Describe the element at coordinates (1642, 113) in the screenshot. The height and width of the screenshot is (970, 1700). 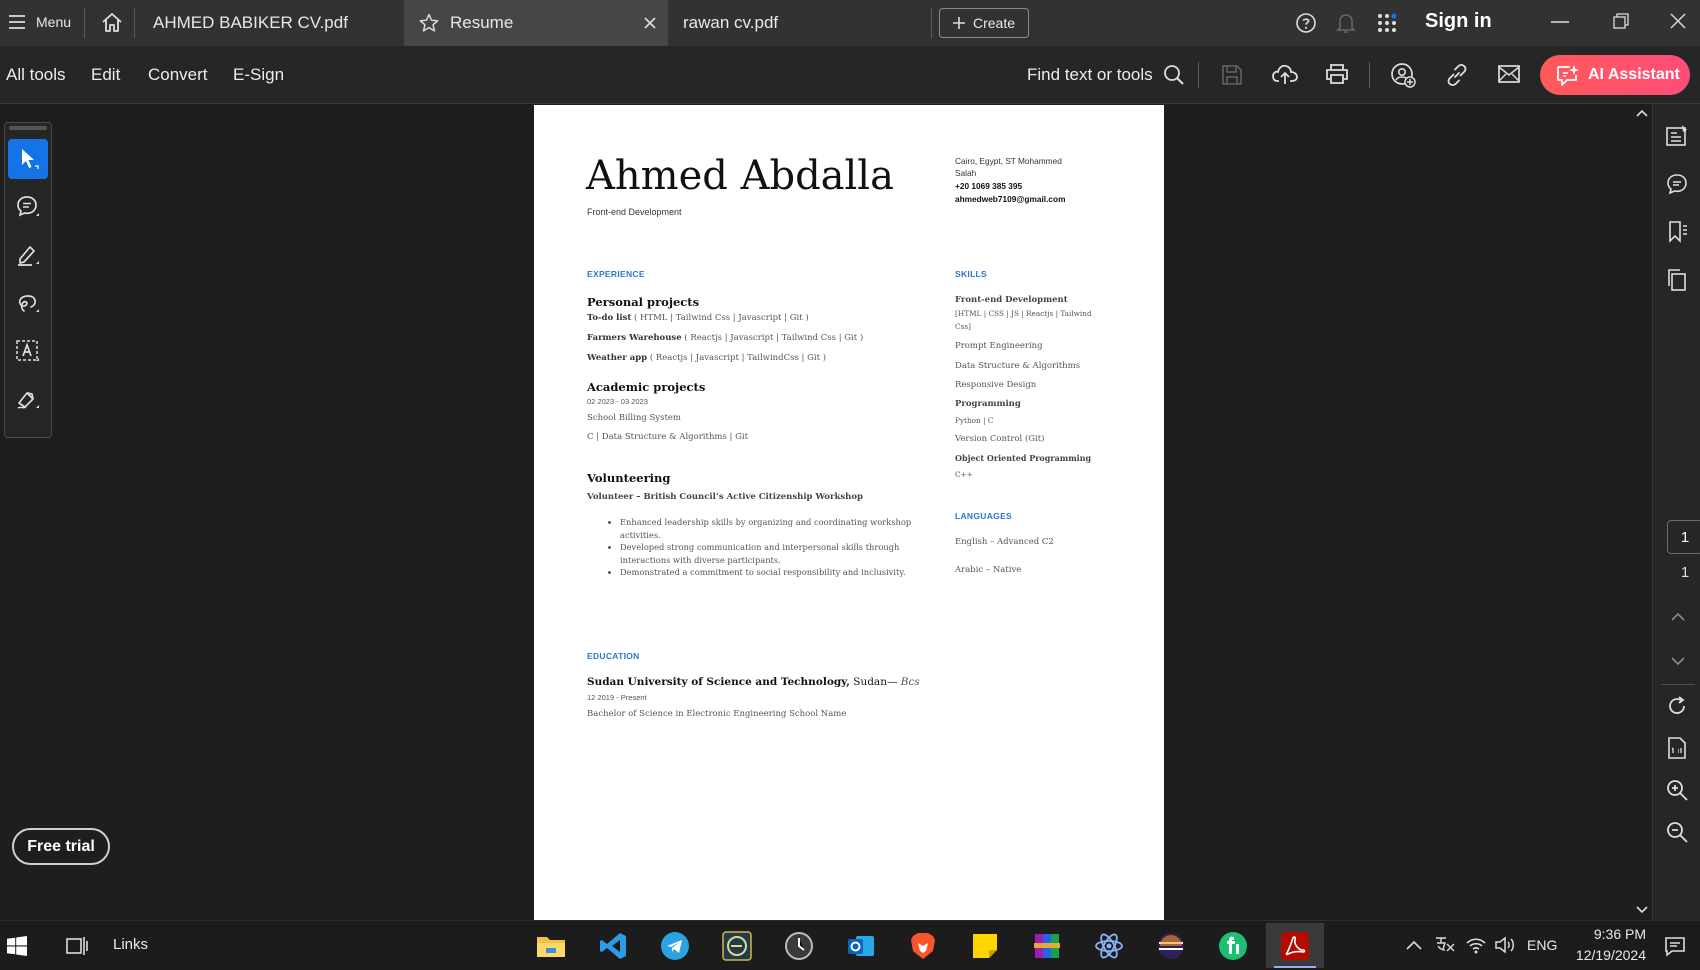
I see `scroll-up-icon` at that location.